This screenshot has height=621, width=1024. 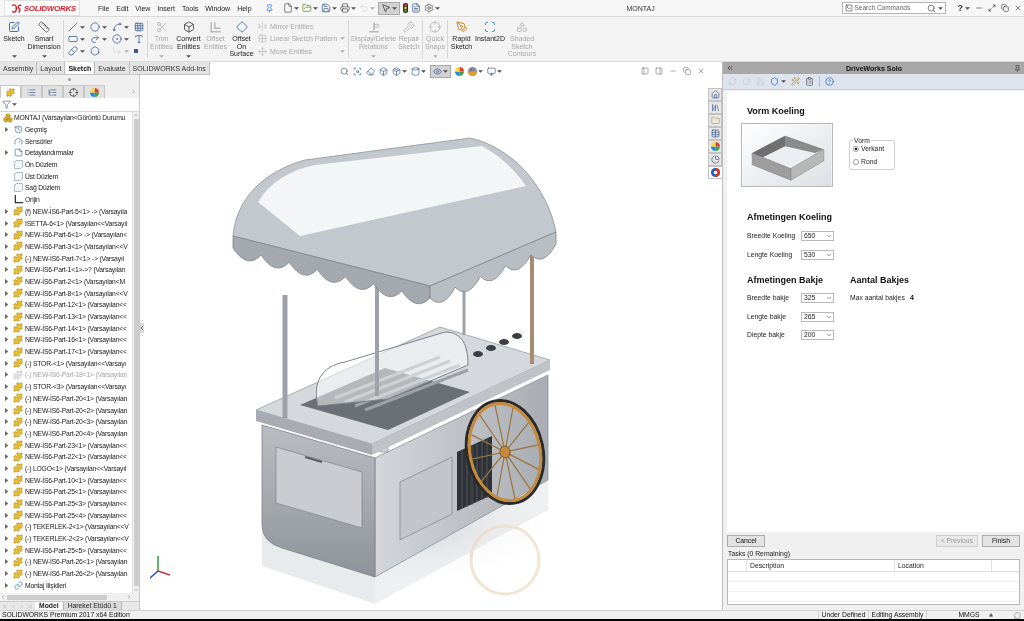 I want to click on filter-icon, so click(x=6, y=104).